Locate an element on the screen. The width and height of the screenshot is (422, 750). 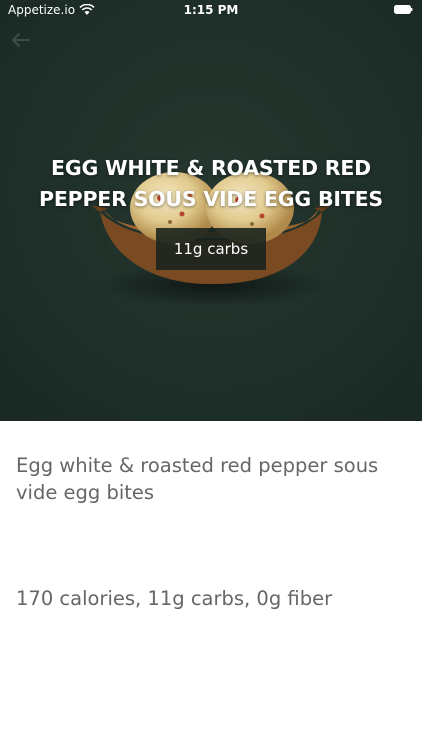
back-arrow-icon is located at coordinates (21, 40).